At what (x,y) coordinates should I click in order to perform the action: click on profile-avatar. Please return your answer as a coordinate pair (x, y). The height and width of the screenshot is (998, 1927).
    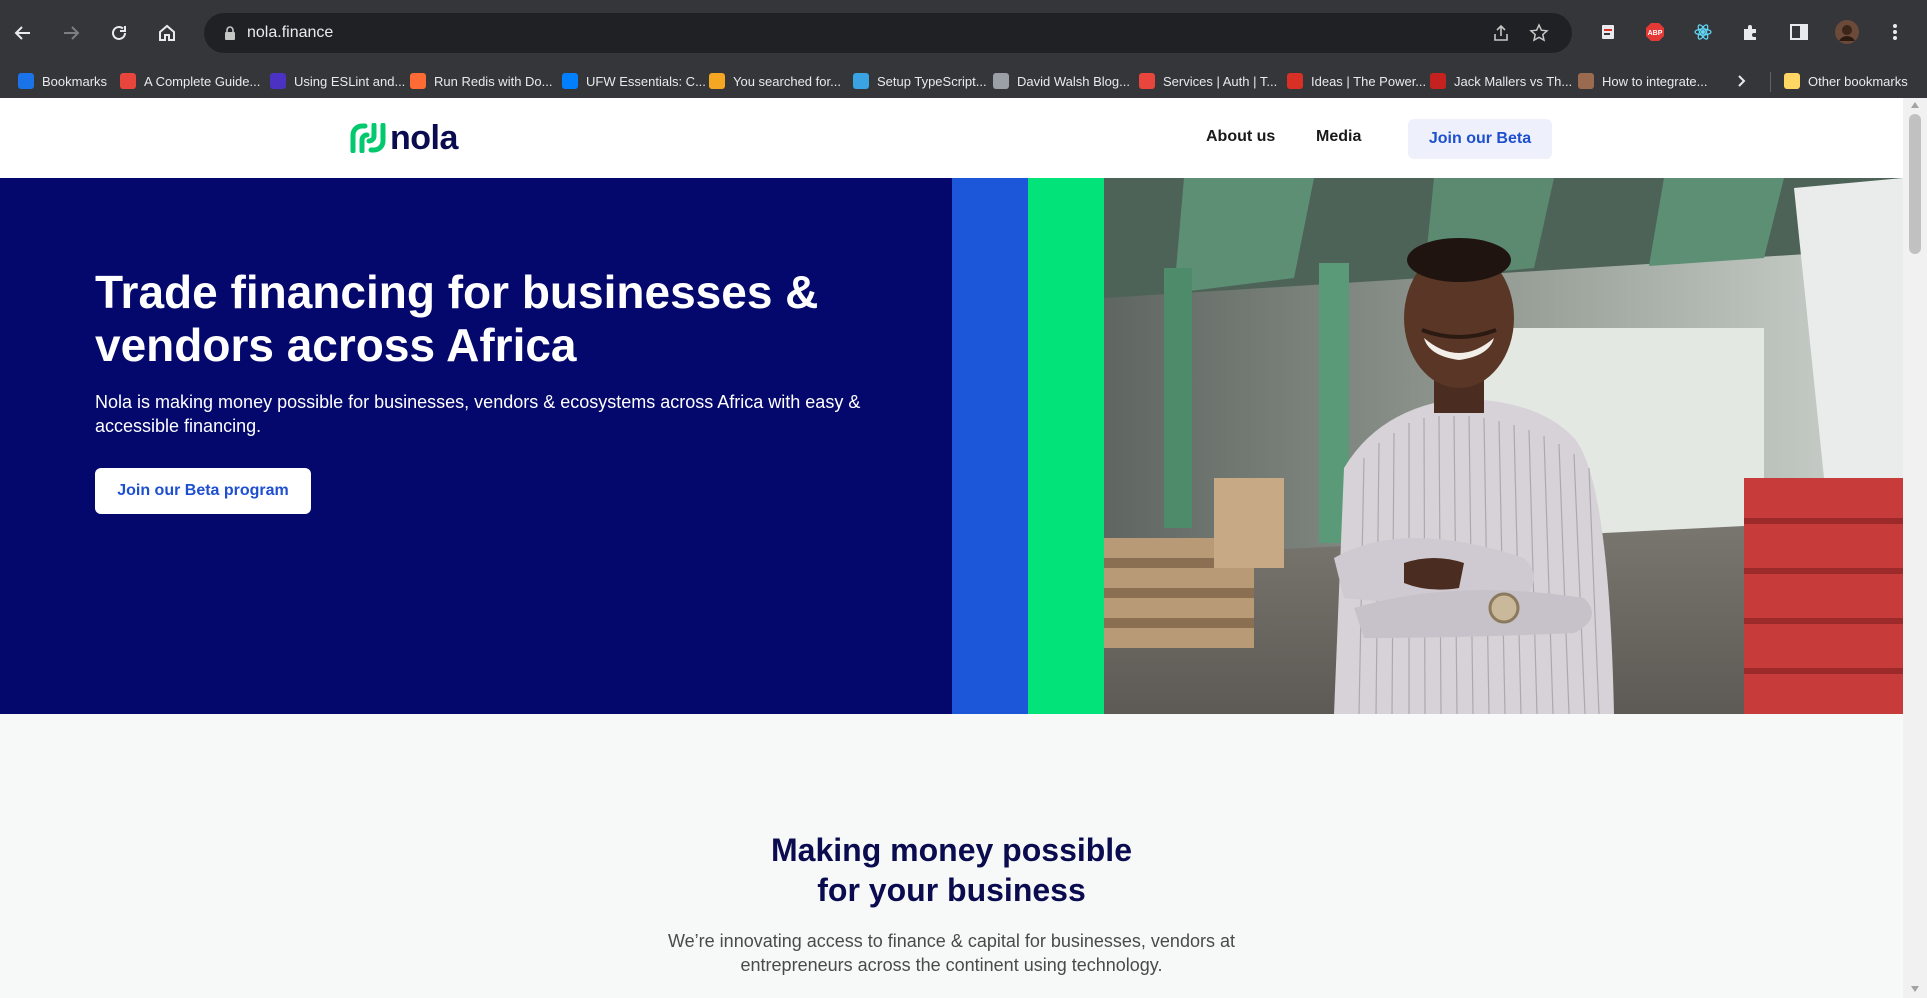
    Looking at the image, I should click on (1847, 32).